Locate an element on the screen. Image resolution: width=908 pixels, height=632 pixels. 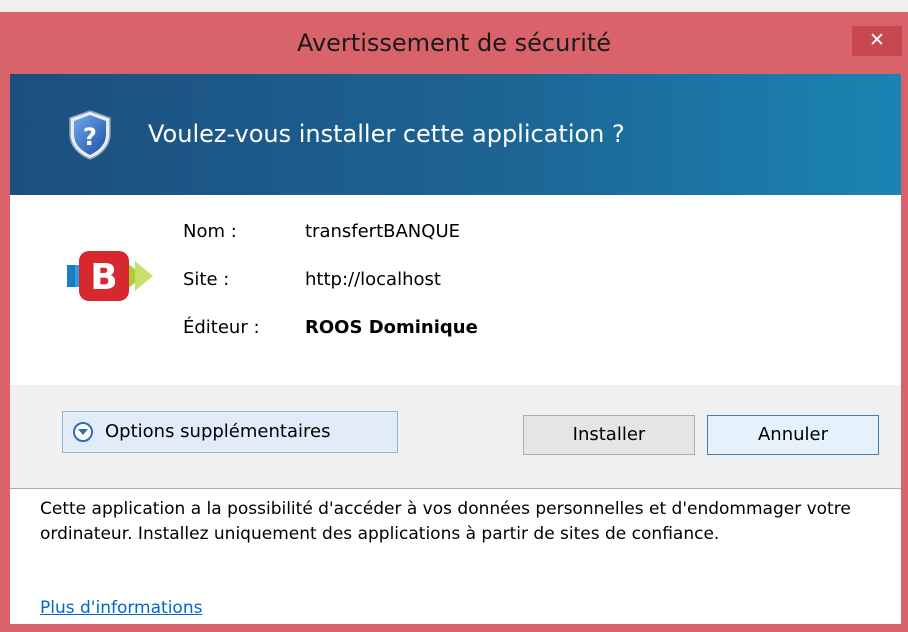
site-value: http://localhost is located at coordinates (373, 279).